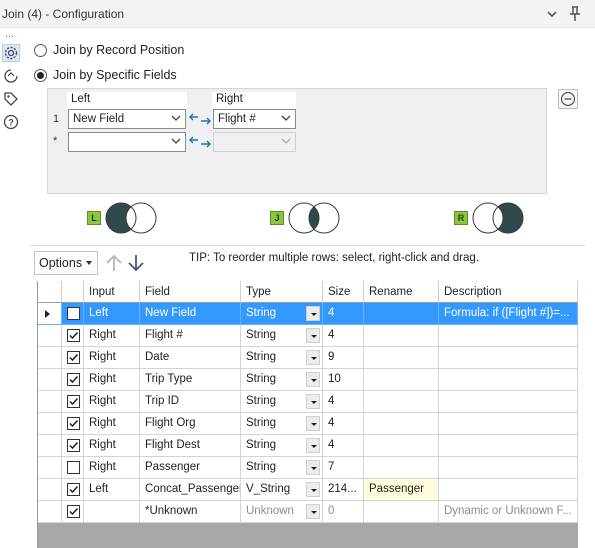 The image size is (595, 548). I want to click on table-row: Right Trip Type String 10, so click(308, 380).